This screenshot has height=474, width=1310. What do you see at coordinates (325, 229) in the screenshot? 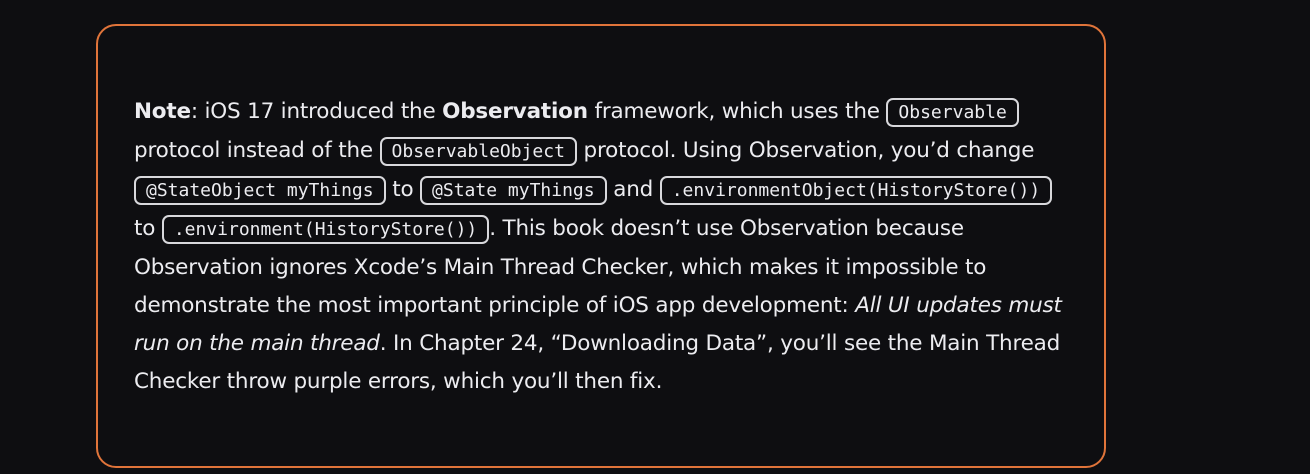
I see `code-environment: .environment(HistoryStore())` at bounding box center [325, 229].